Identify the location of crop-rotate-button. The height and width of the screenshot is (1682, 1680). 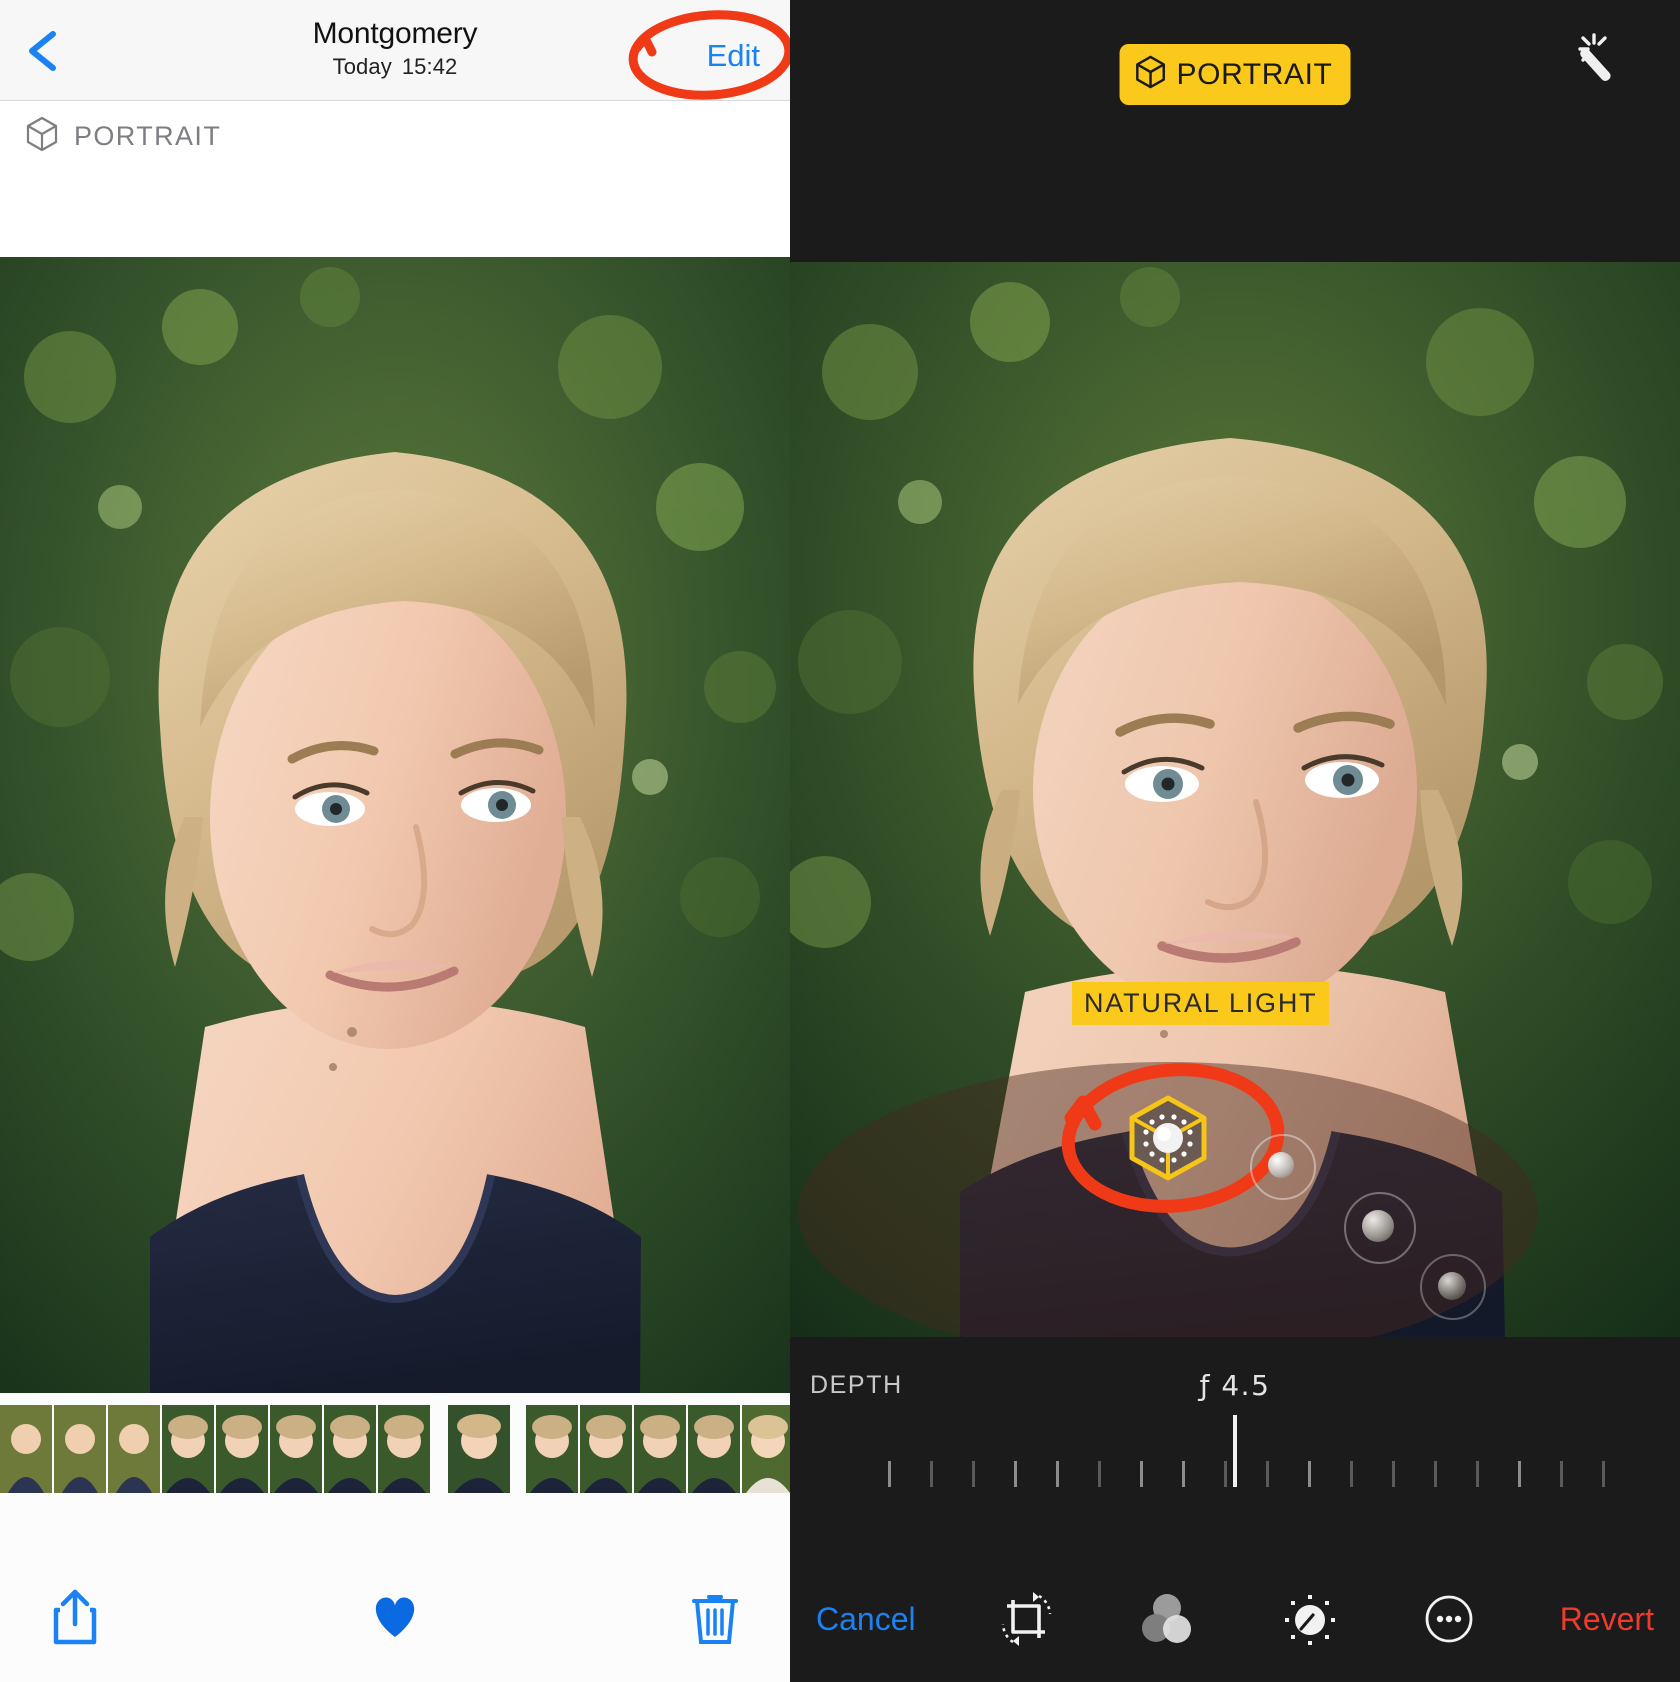
(1026, 1619).